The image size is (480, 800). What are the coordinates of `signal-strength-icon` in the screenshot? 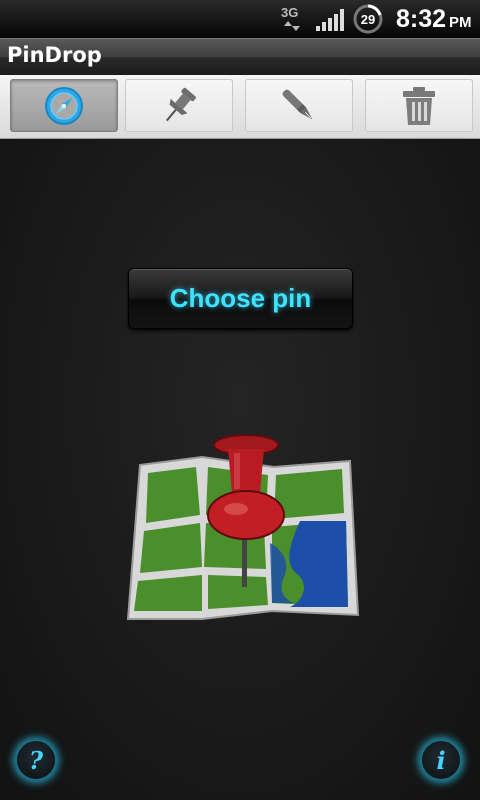 It's located at (330, 20).